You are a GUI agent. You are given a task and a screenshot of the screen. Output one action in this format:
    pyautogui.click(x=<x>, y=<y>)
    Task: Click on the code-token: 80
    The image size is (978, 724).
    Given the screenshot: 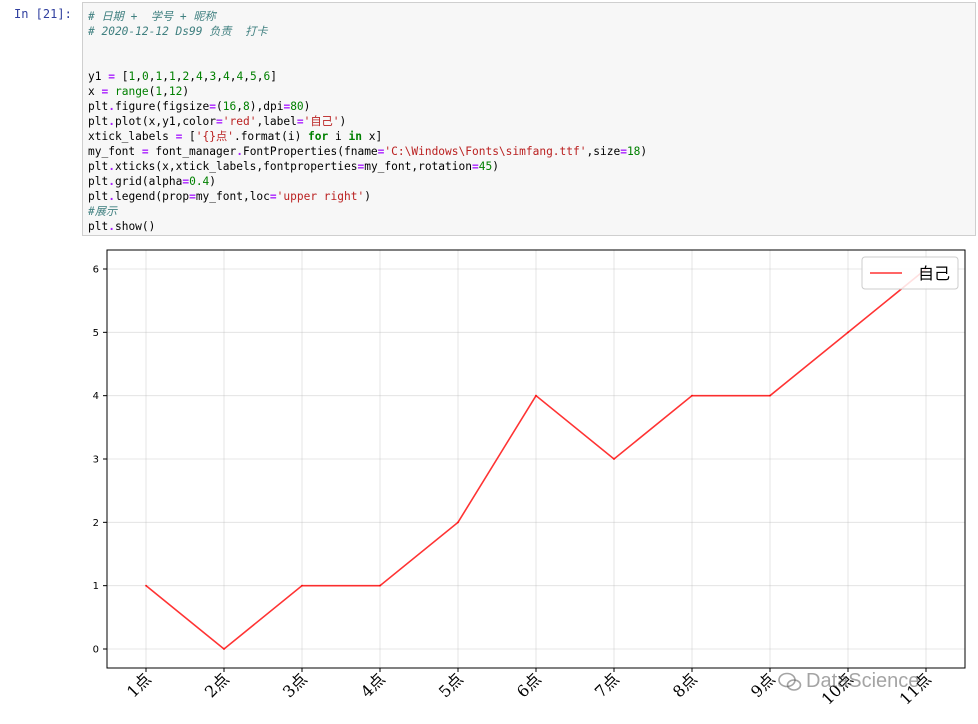 What is the action you would take?
    pyautogui.click(x=297, y=106)
    